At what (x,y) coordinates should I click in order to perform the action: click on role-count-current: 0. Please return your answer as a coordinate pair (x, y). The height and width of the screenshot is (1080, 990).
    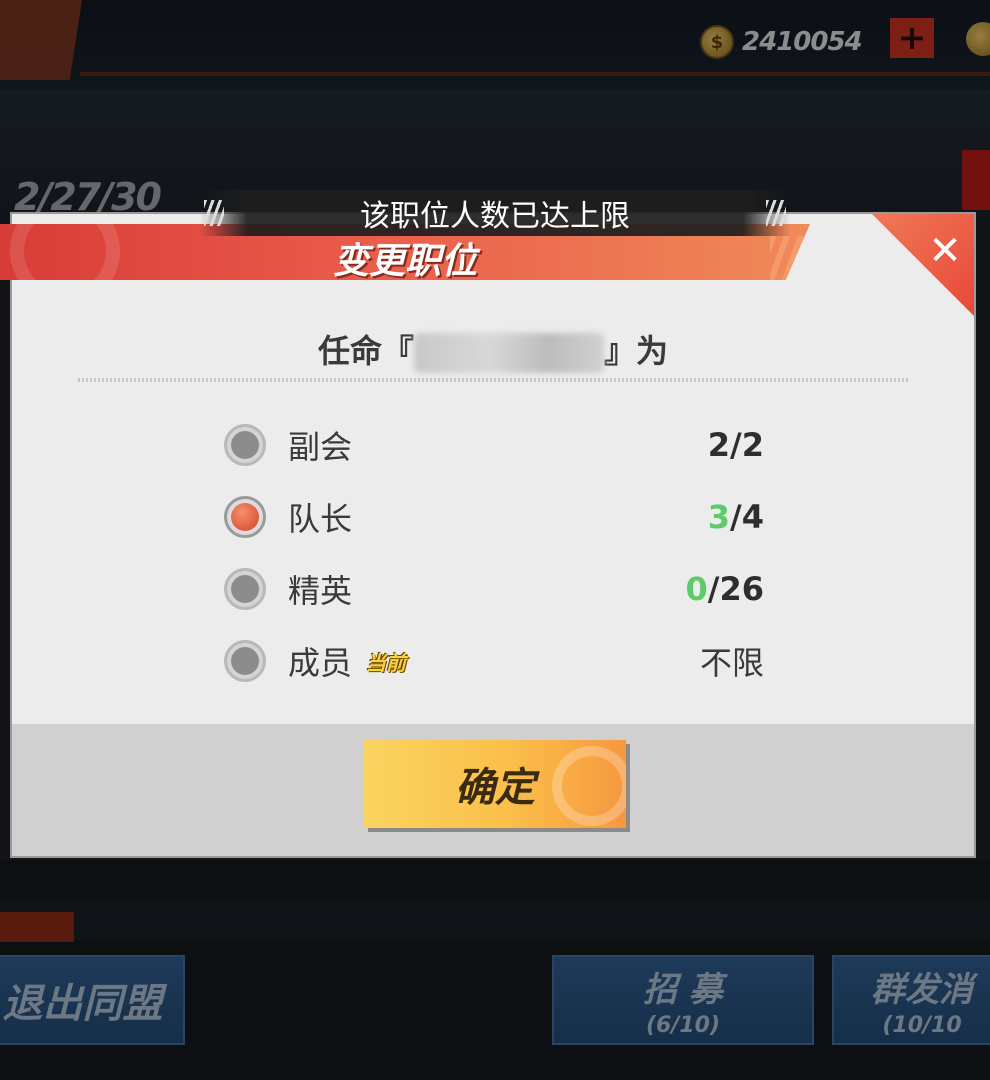
    Looking at the image, I should click on (696, 589).